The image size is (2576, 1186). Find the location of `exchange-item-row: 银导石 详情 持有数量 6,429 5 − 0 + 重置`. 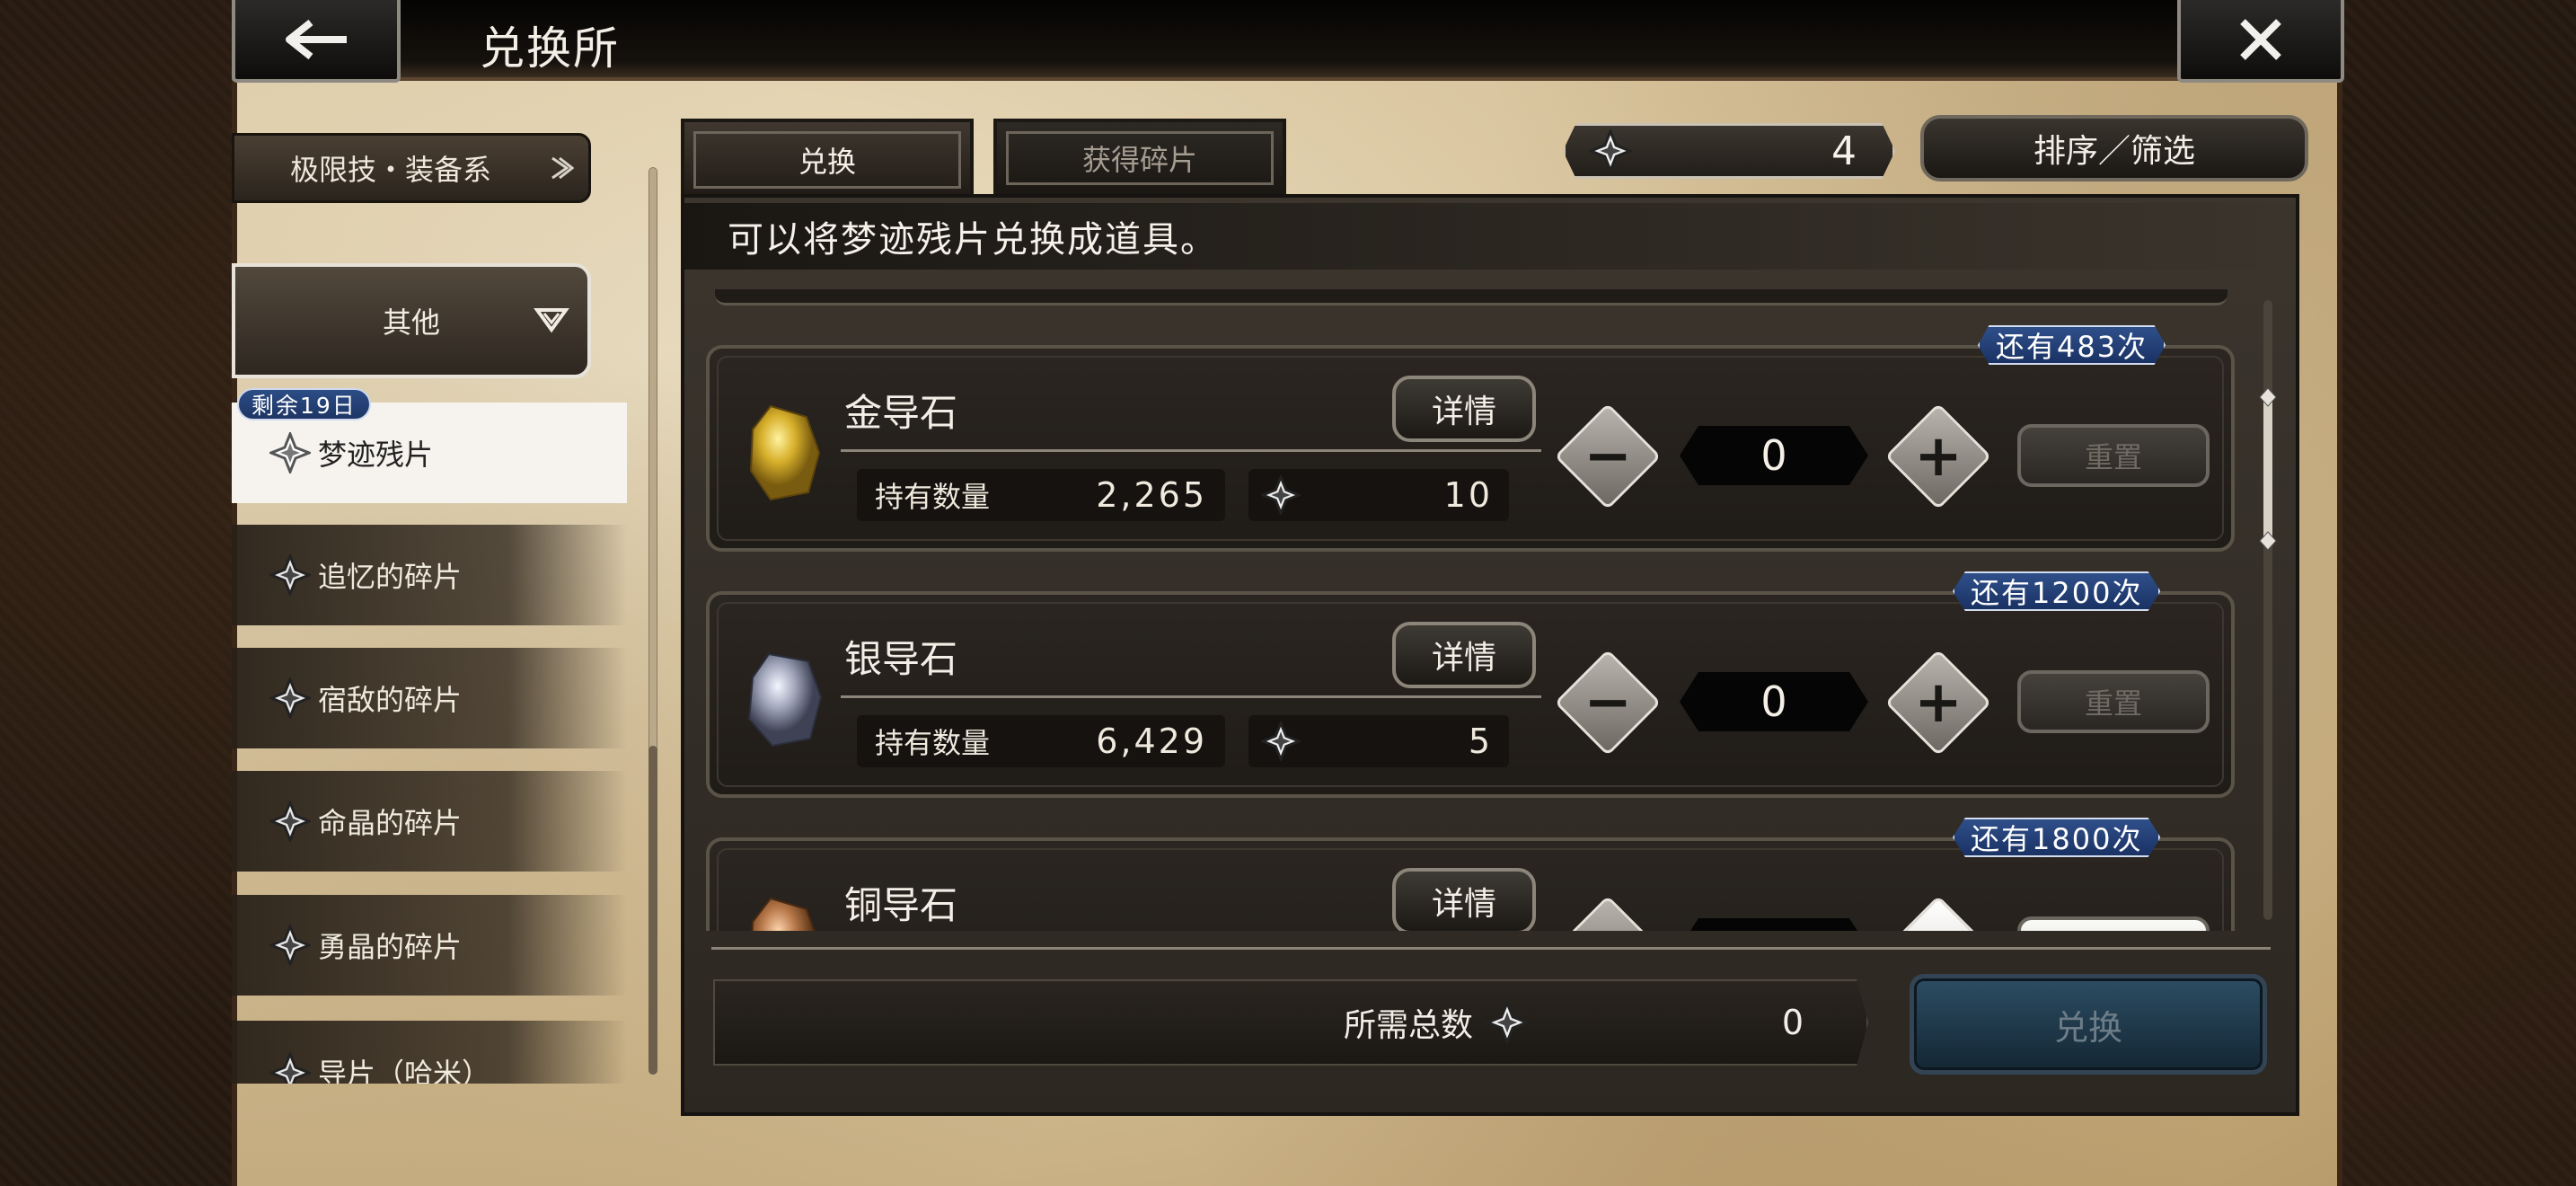

exchange-item-row: 银导石 详情 持有数量 6,429 5 − 0 + 重置 is located at coordinates (1470, 694).